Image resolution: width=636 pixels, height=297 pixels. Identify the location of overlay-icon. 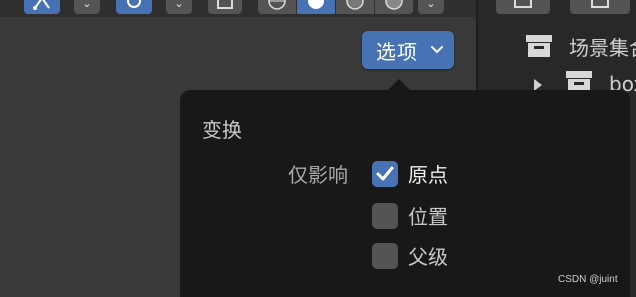
(225, 4).